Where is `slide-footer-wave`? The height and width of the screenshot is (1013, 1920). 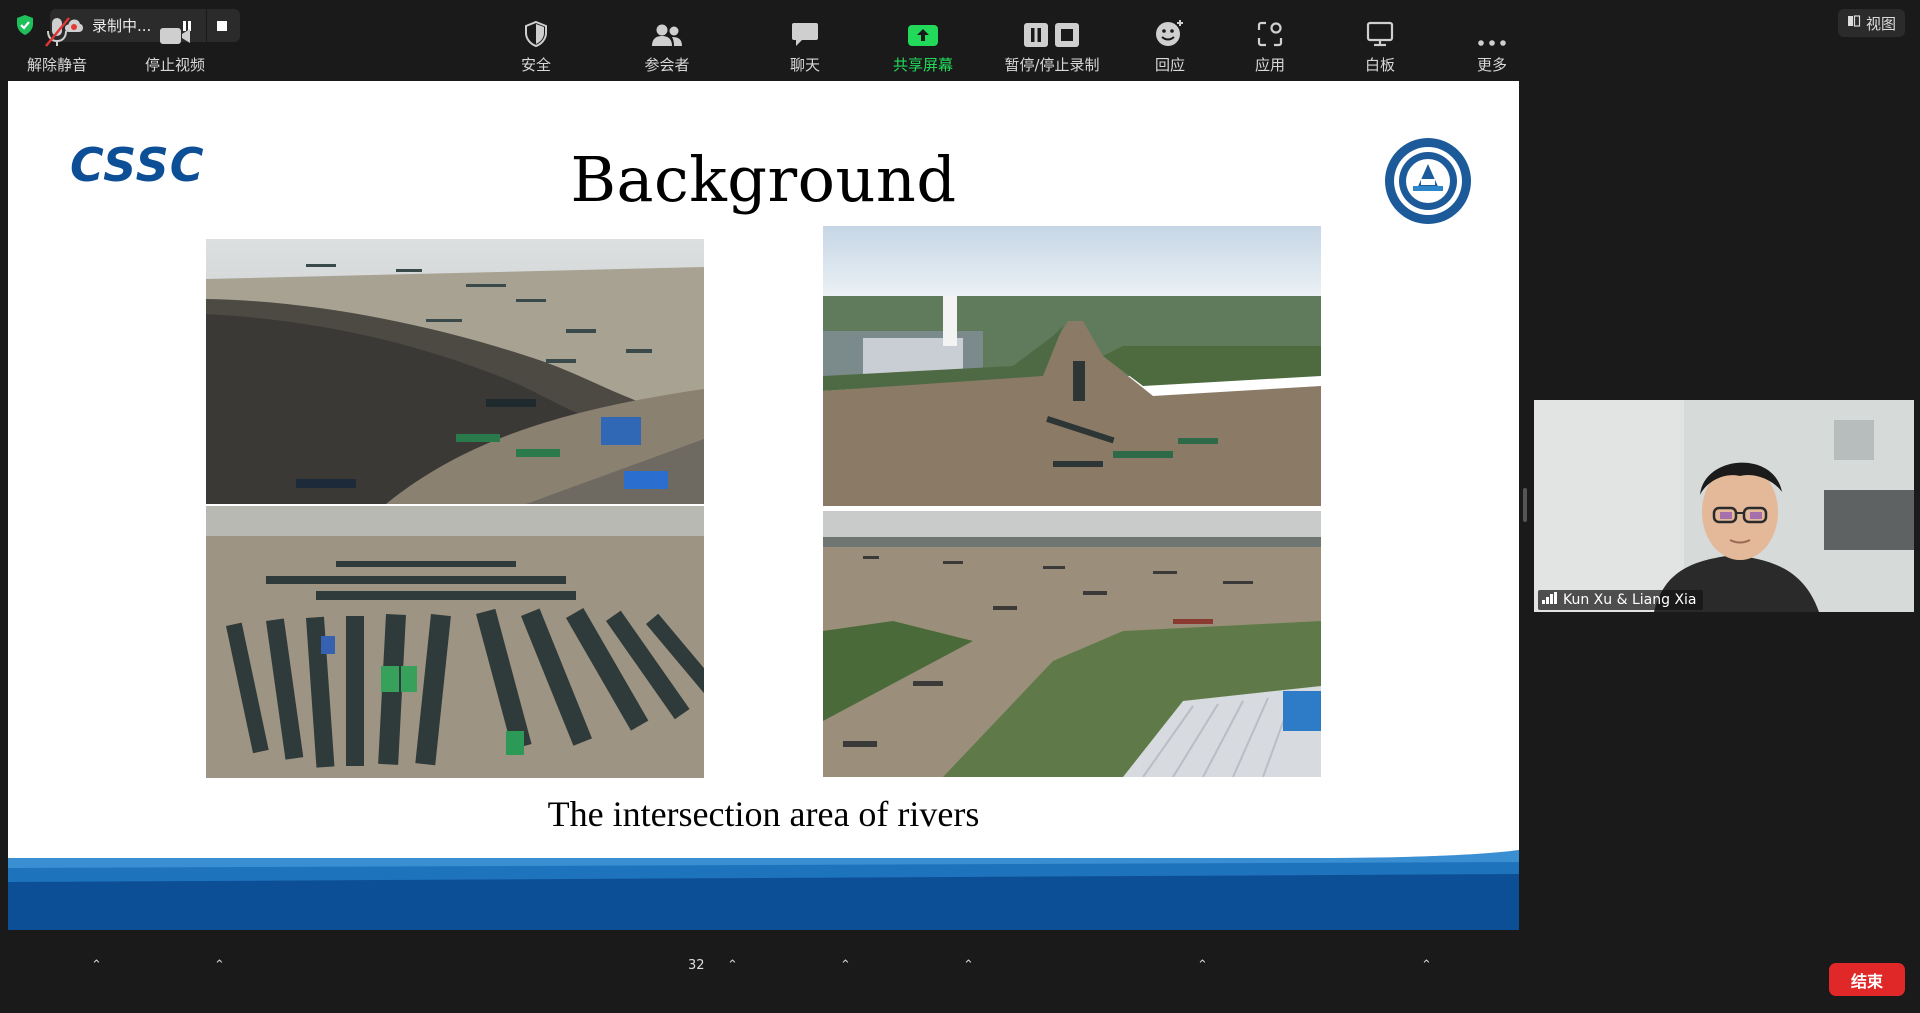 slide-footer-wave is located at coordinates (763, 890).